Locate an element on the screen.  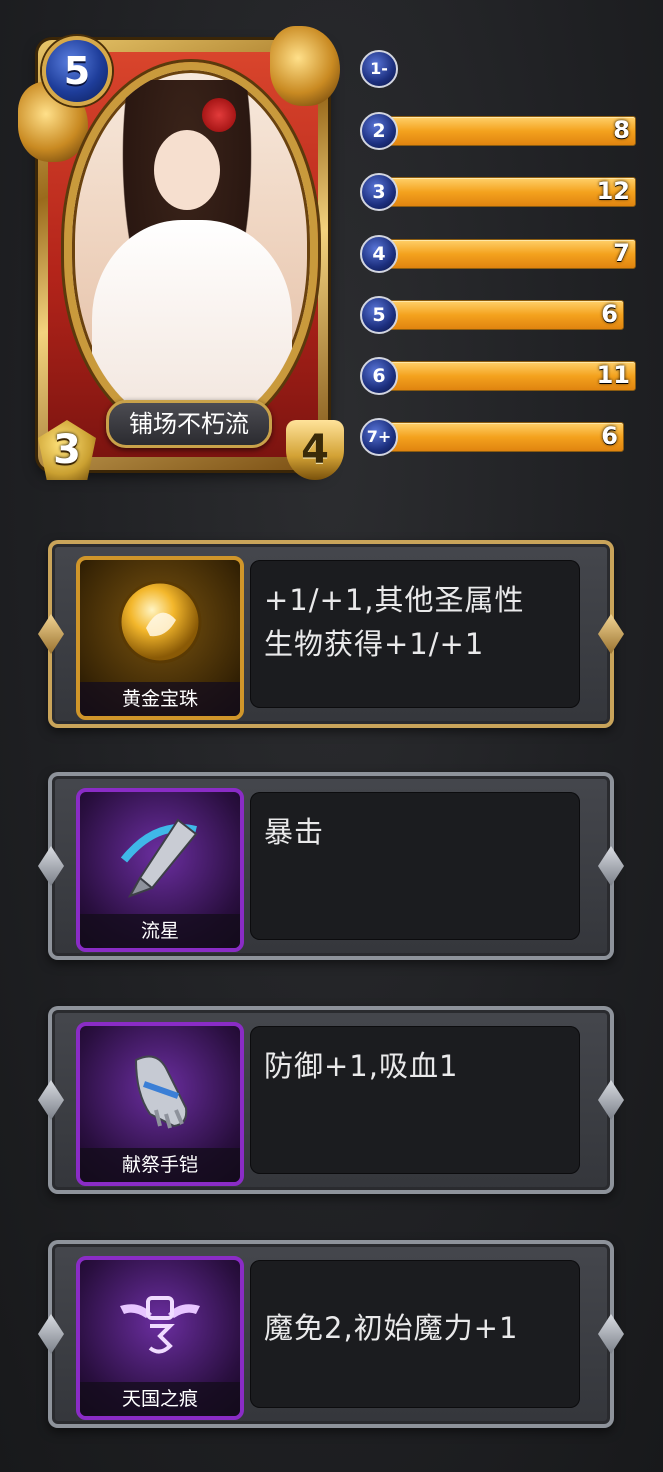
item-name: 献祭手铠 is located at coordinates (160, 1165).